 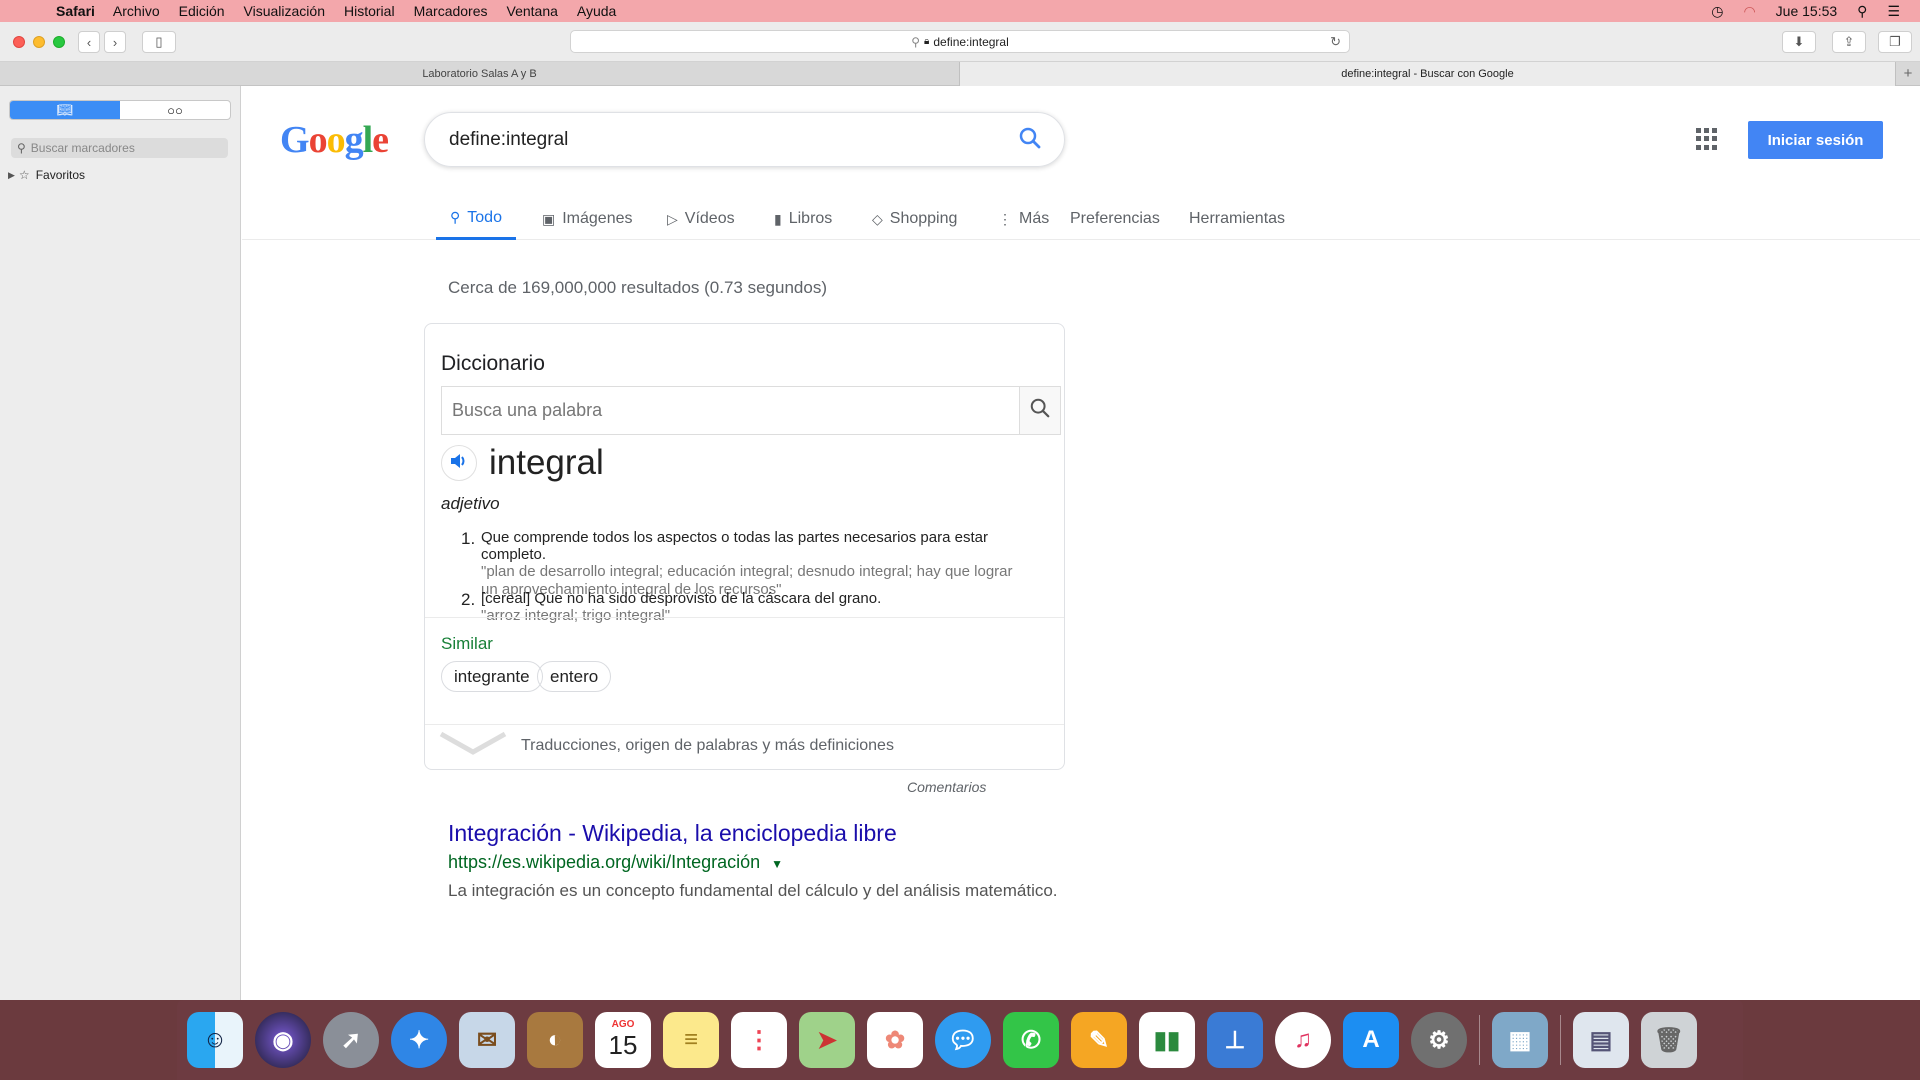 What do you see at coordinates (1707, 139) in the screenshot?
I see `google-apps-icon` at bounding box center [1707, 139].